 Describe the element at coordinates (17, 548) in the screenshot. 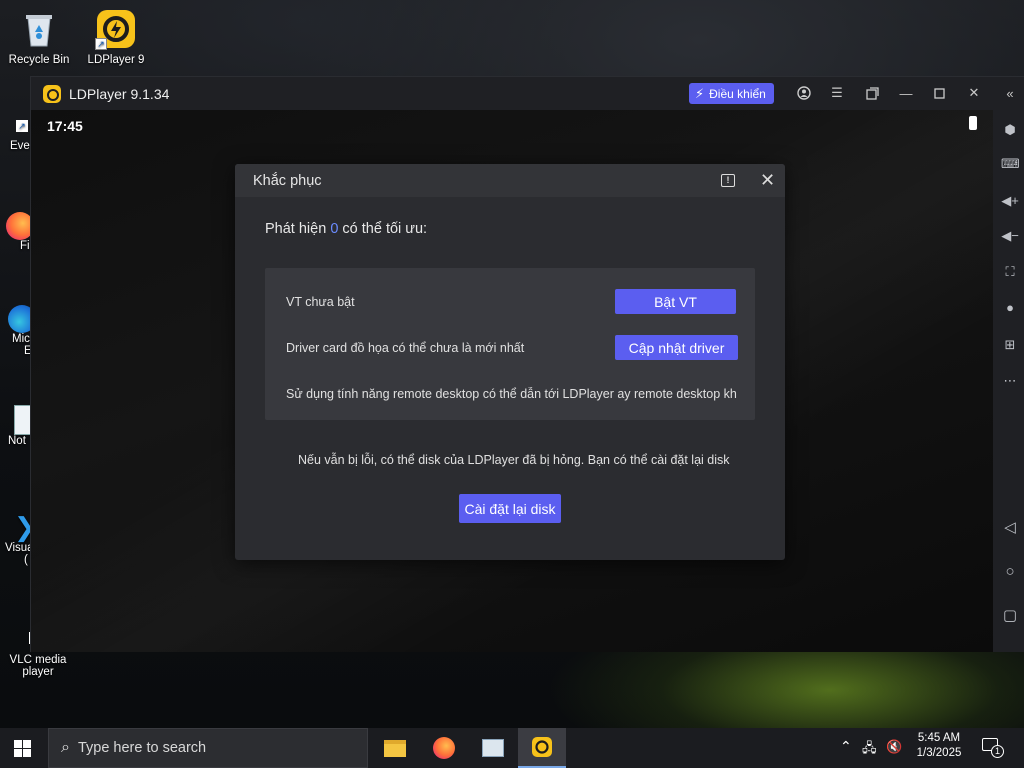

I see `desktop-icon-label: Visua` at that location.